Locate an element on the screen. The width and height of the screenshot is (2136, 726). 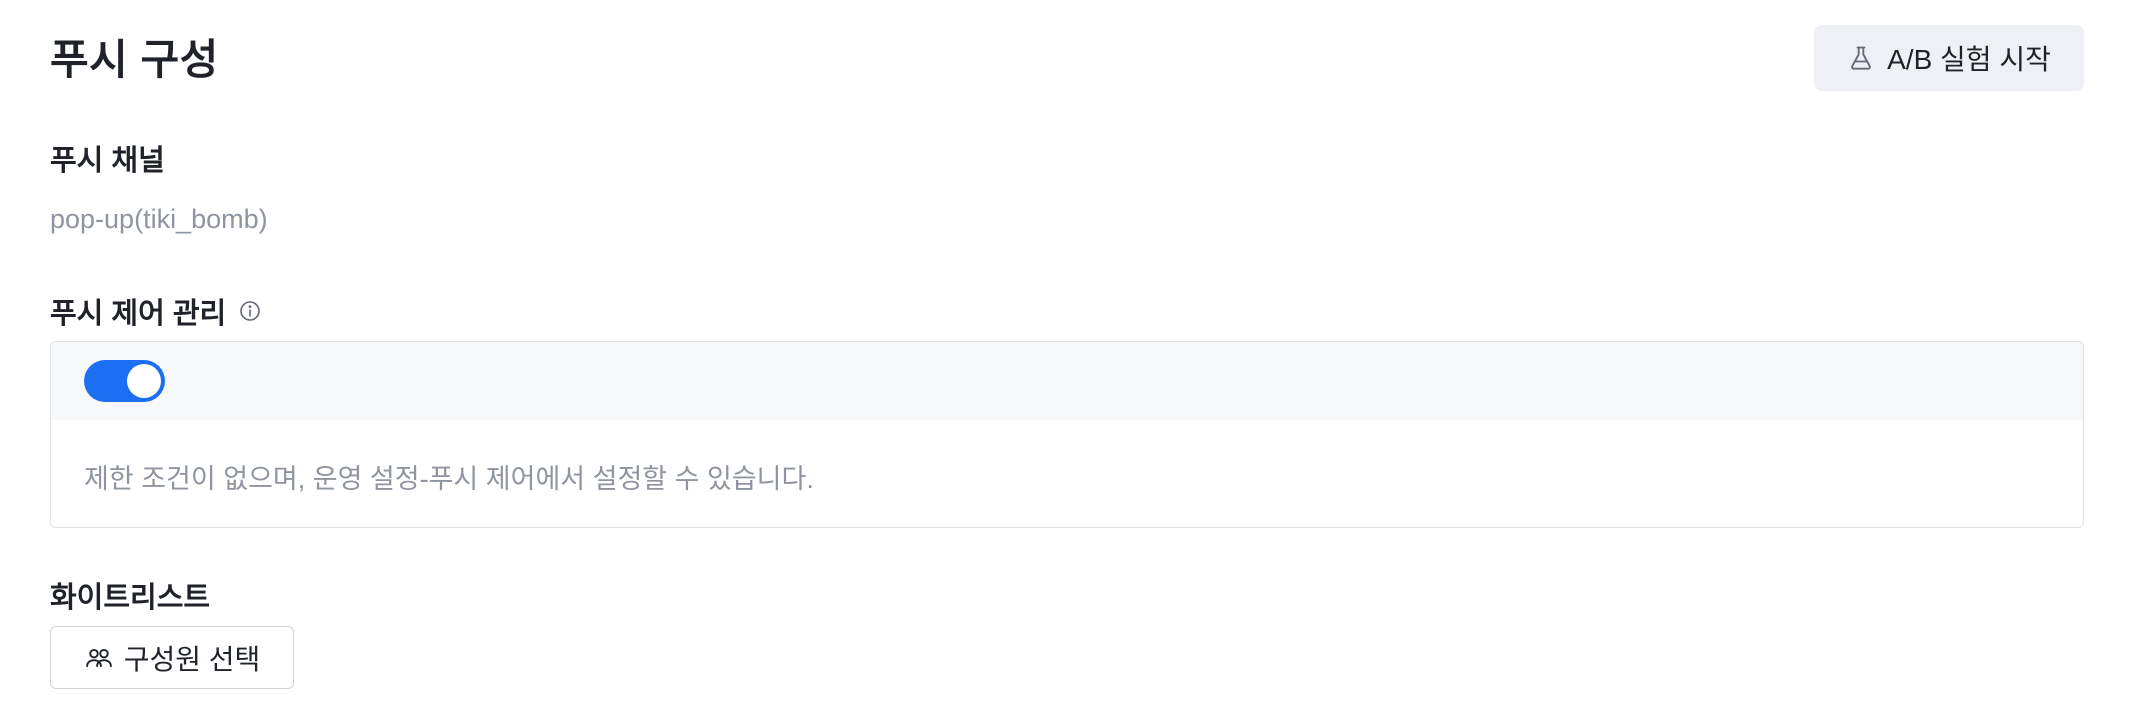
page-title: 푸시 구성 is located at coordinates (134, 59).